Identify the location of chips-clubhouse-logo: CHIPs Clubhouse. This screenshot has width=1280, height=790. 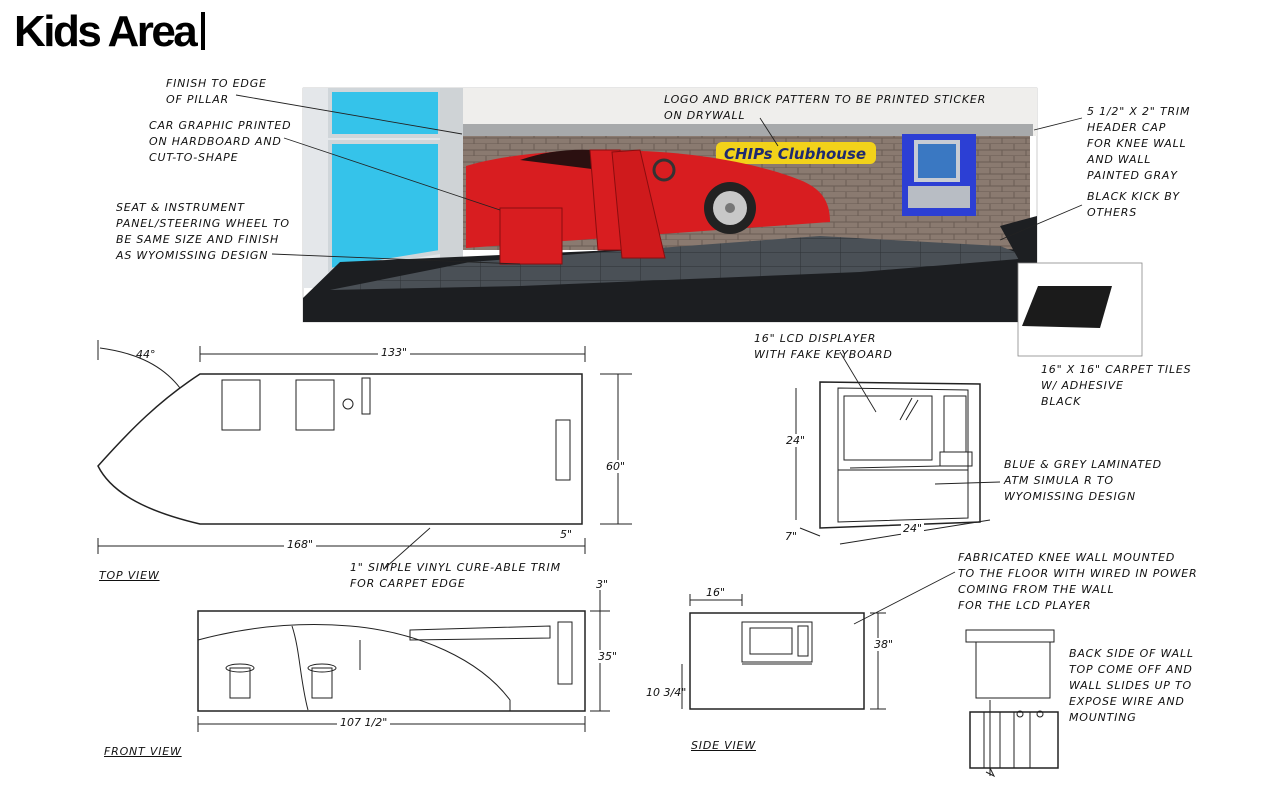
(796, 153).